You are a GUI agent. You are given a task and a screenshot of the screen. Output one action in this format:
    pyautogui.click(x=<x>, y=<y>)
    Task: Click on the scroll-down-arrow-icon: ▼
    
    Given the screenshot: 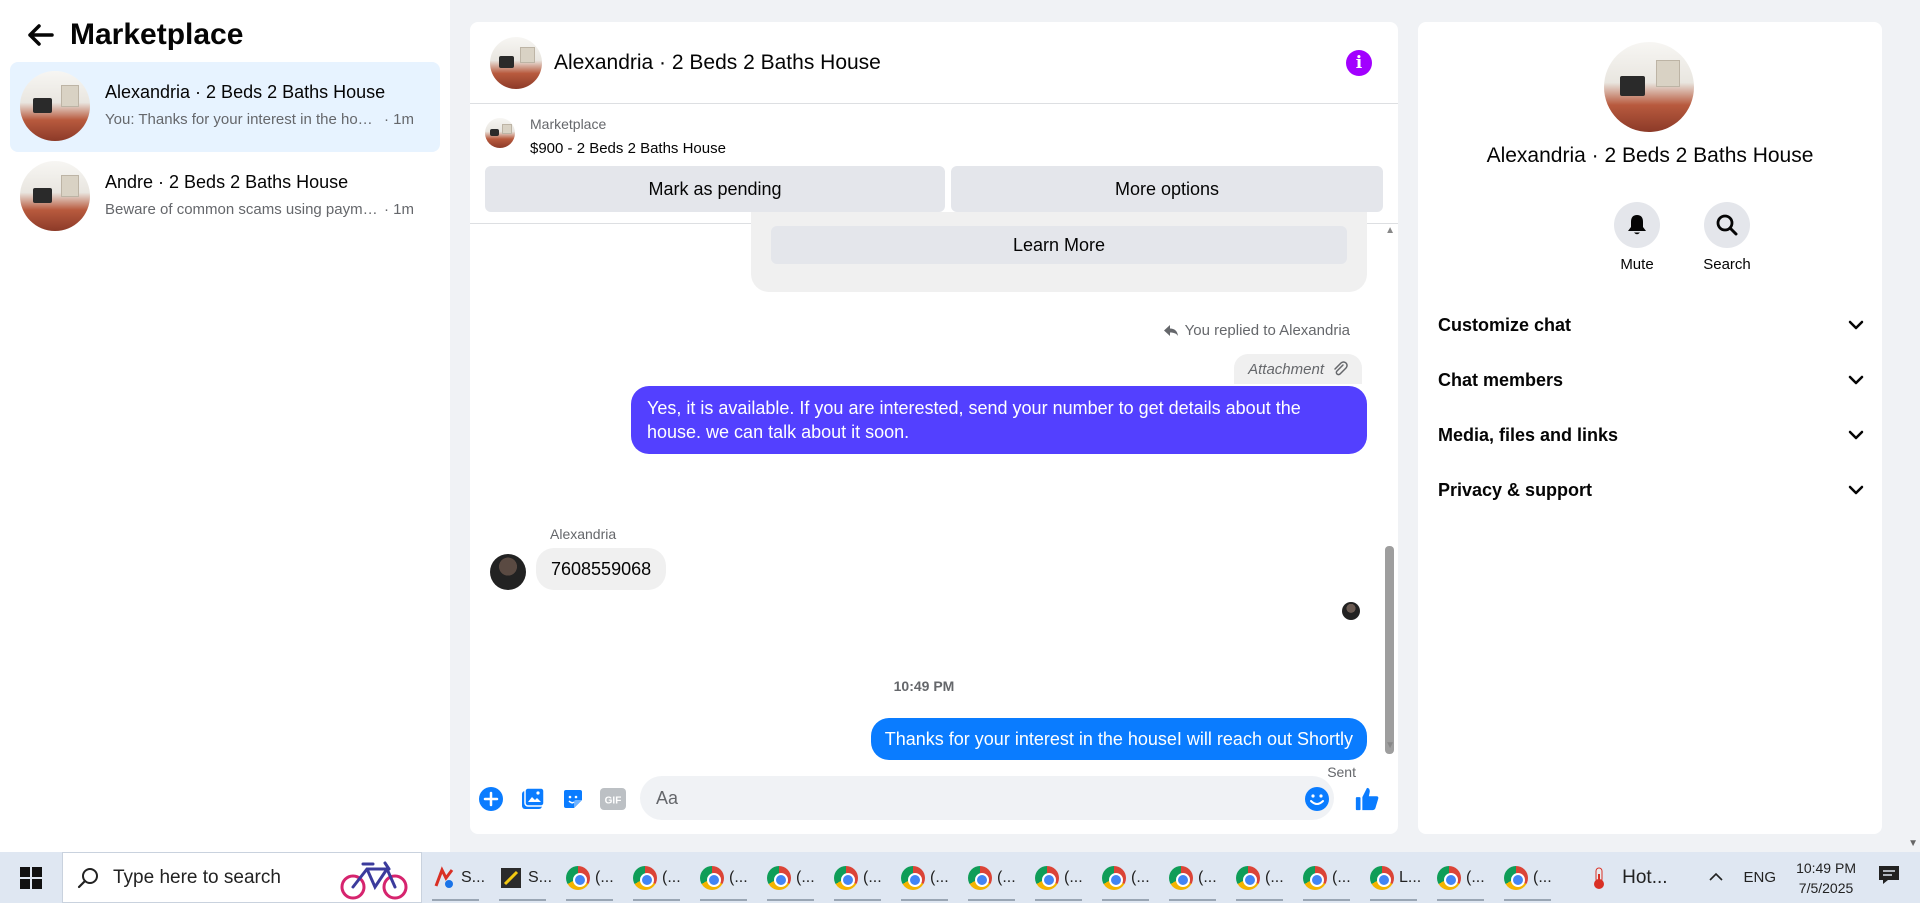 What is the action you would take?
    pyautogui.click(x=1390, y=745)
    